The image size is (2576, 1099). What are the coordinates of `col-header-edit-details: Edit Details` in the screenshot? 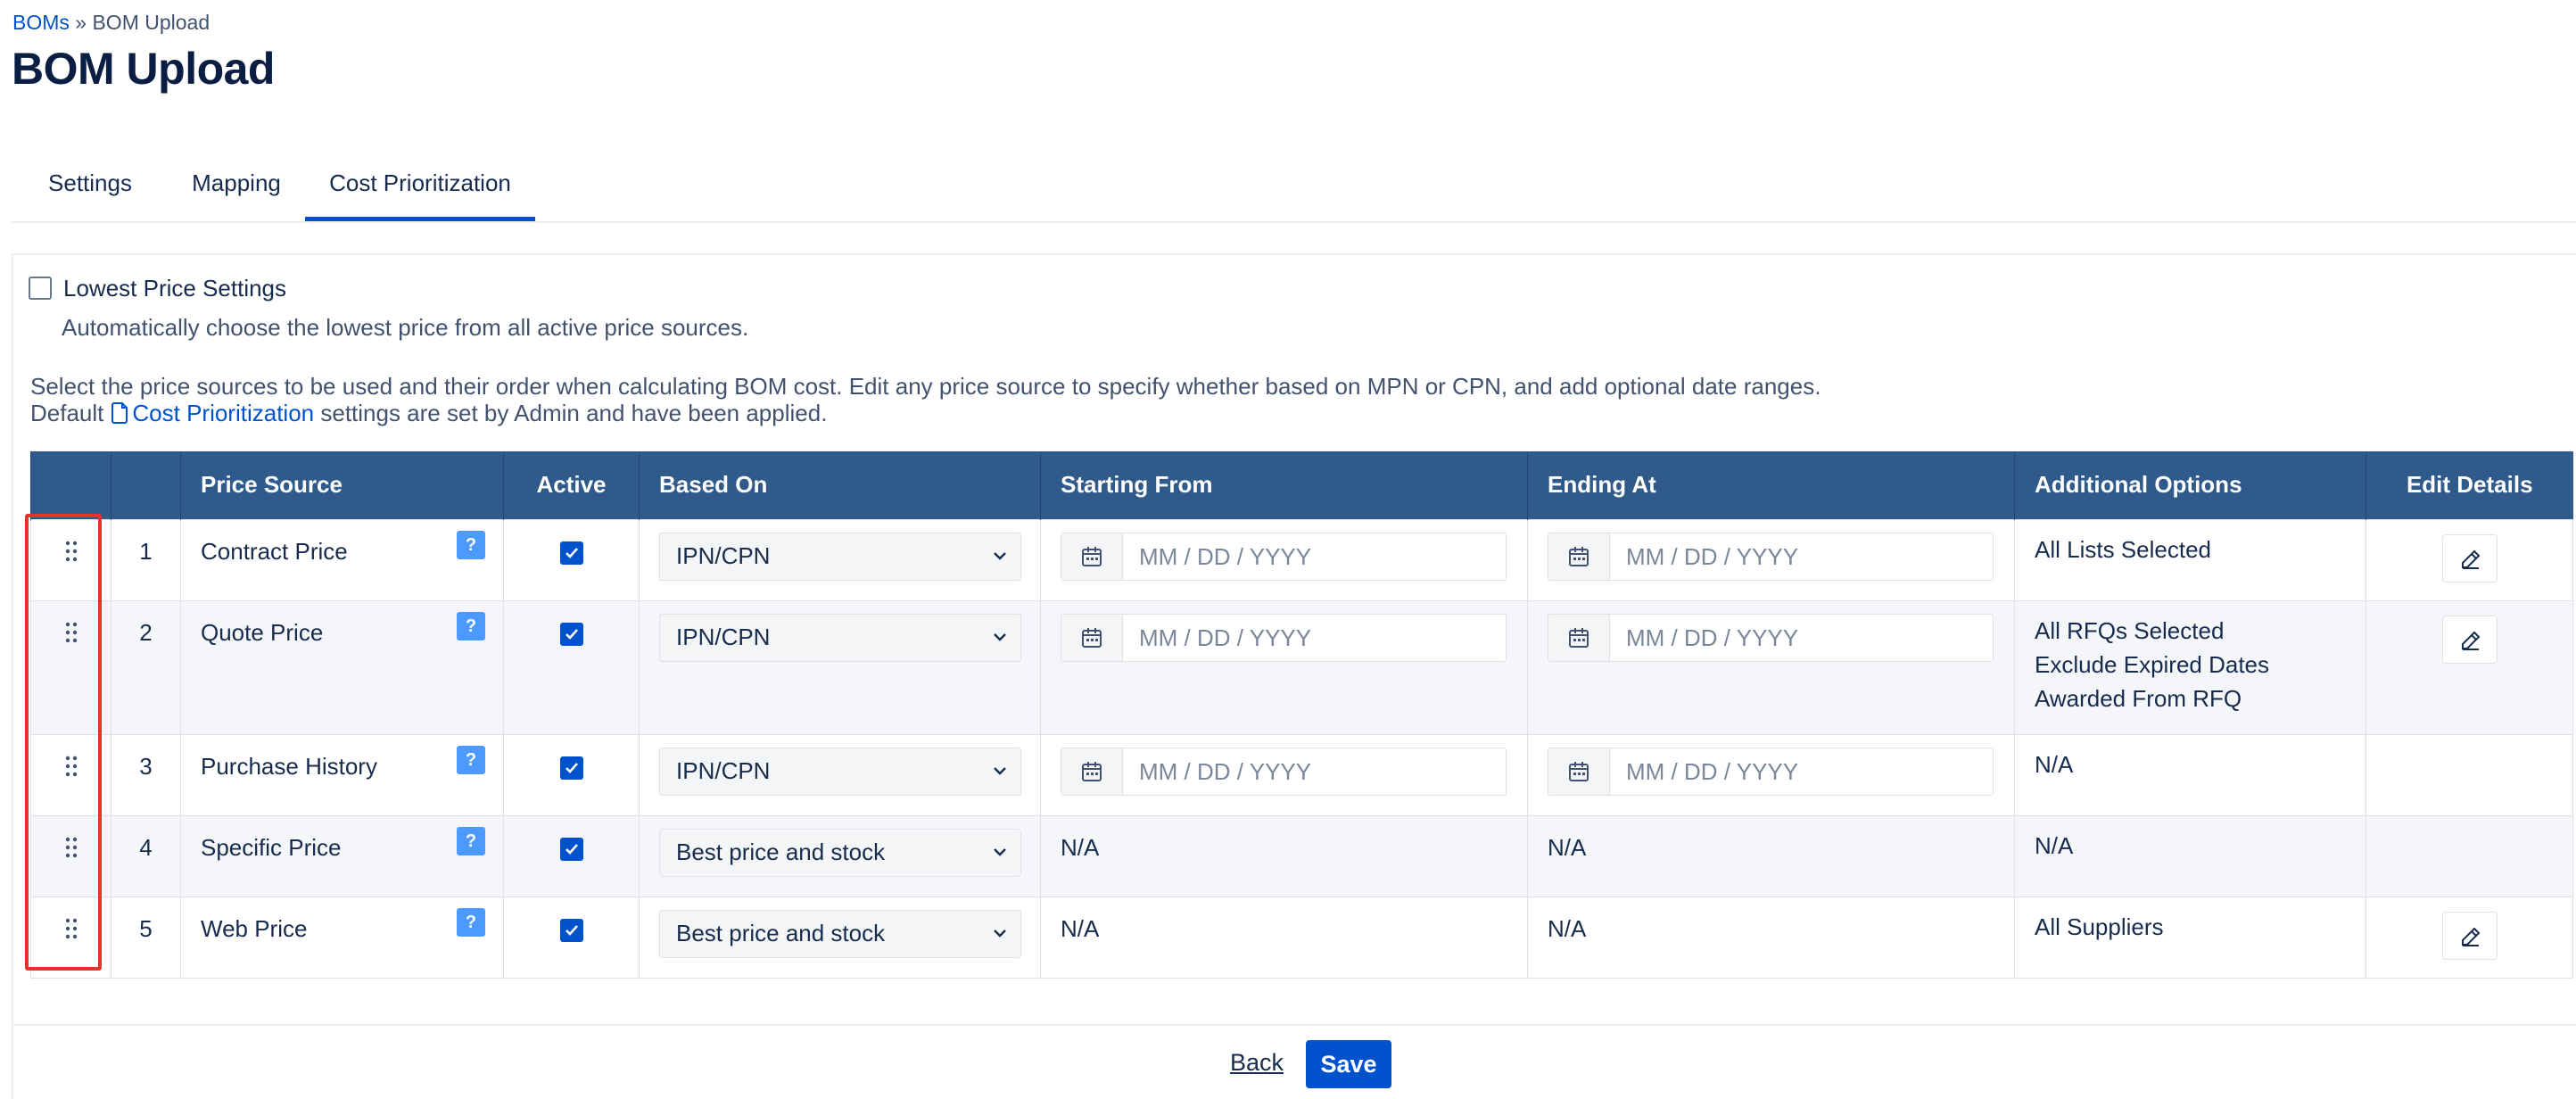 It's located at (2469, 485).